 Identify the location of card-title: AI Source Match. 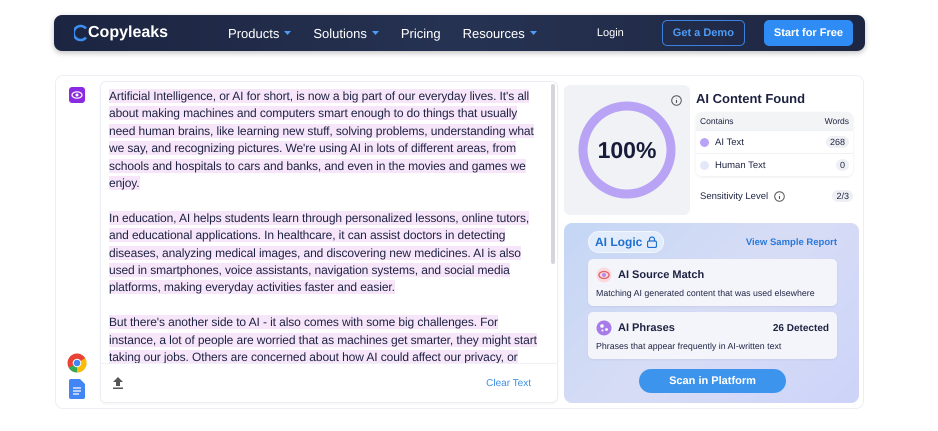
(662, 275).